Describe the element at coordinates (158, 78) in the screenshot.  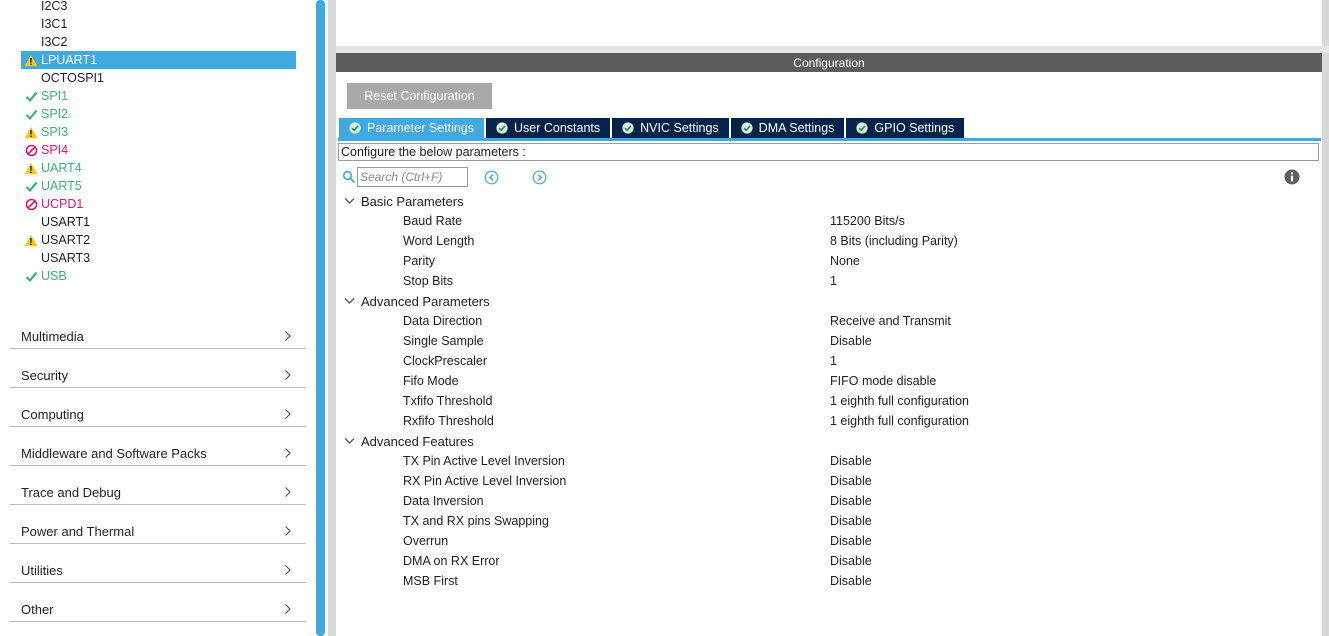
I see `peripheral-item-octospi1: OCTOSPI1` at that location.